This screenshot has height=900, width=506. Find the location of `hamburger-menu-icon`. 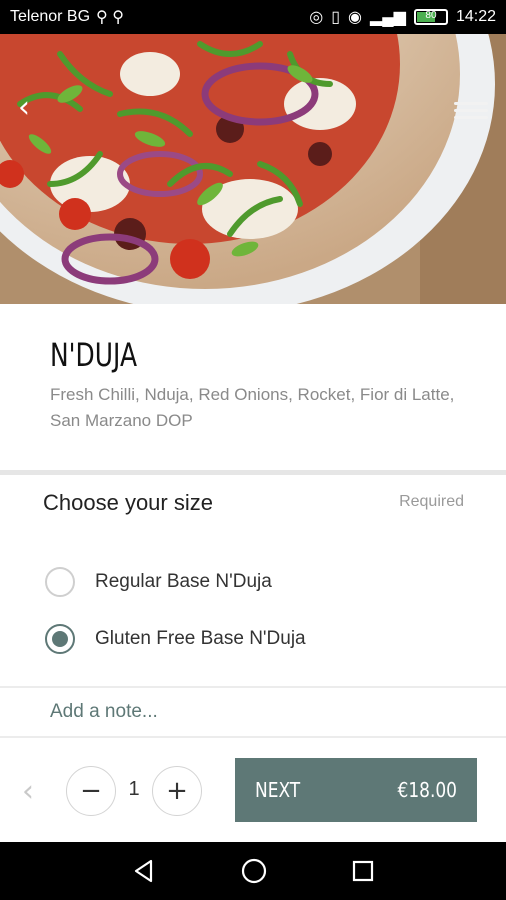

hamburger-menu-icon is located at coordinates (471, 103).